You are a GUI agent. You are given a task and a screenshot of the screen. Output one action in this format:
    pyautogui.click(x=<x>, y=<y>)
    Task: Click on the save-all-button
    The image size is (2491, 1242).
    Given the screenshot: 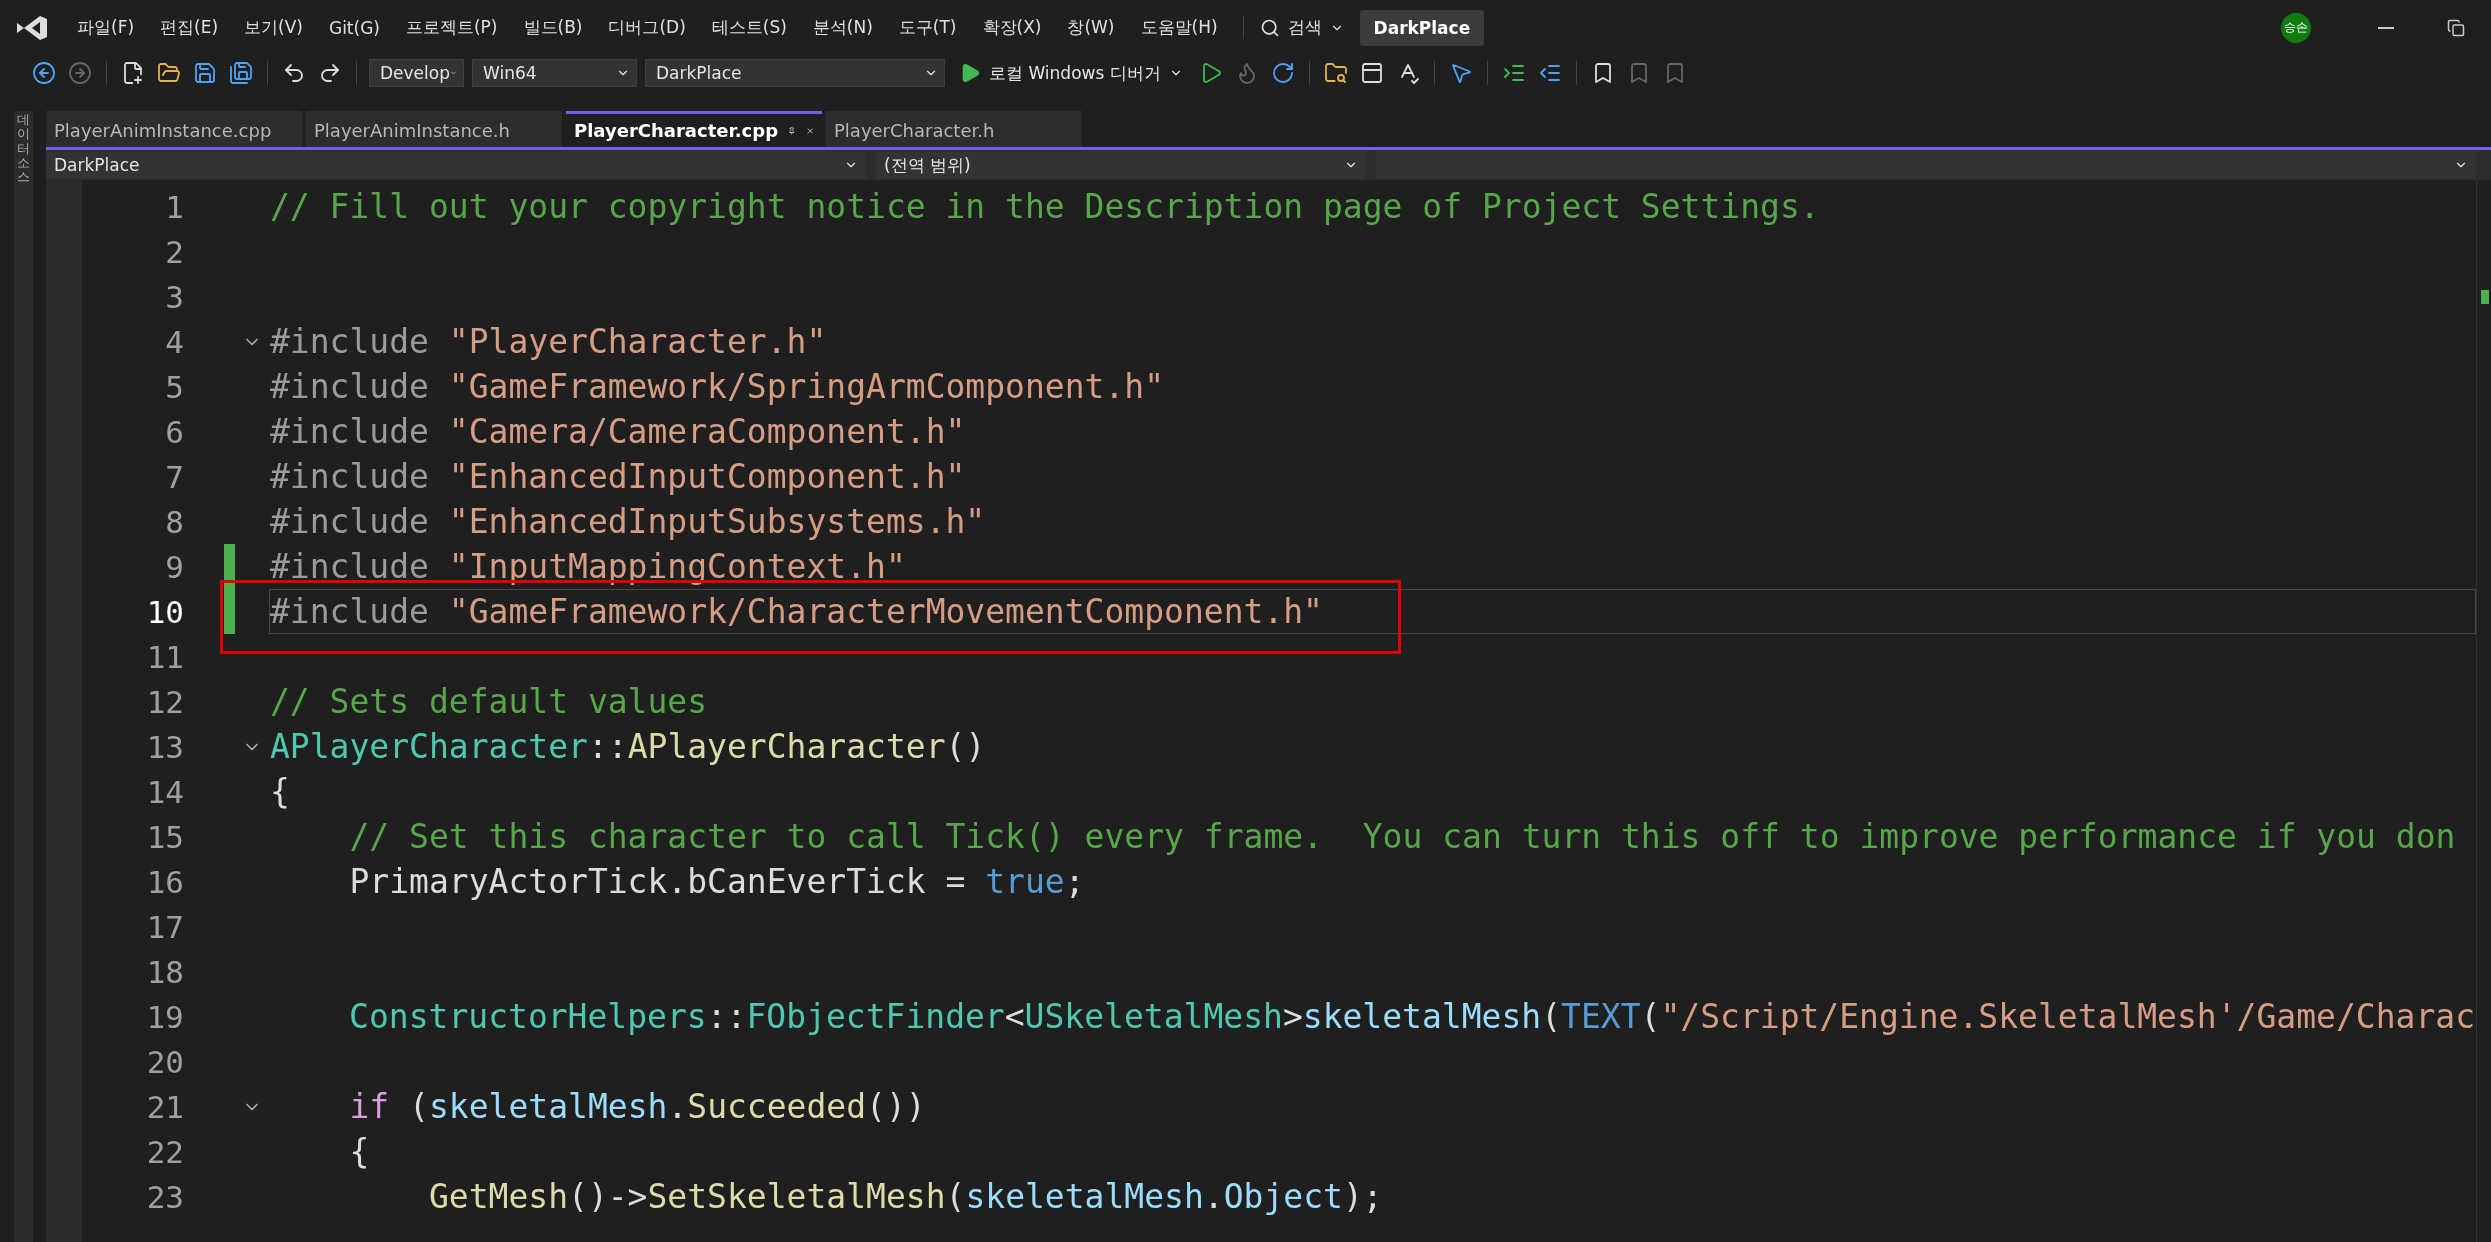 What is the action you would take?
    pyautogui.click(x=241, y=73)
    